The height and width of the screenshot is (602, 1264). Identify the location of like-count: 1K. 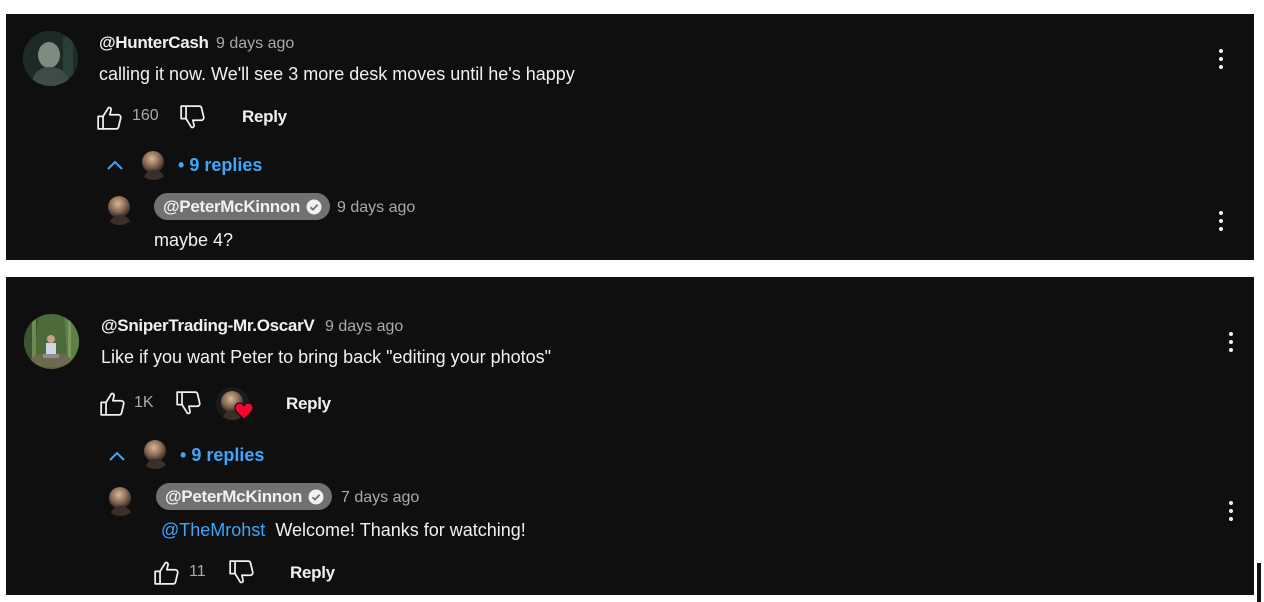
(144, 402).